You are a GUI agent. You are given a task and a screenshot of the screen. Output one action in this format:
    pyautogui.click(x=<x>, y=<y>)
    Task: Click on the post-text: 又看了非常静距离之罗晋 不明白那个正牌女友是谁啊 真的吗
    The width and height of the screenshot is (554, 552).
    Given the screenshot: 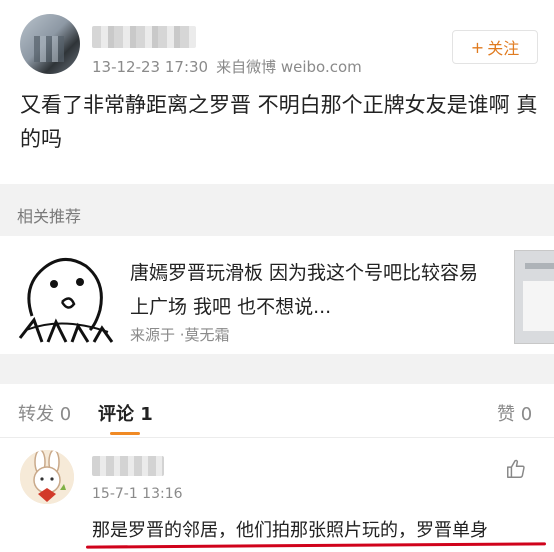 What is the action you would take?
    pyautogui.click(x=279, y=122)
    